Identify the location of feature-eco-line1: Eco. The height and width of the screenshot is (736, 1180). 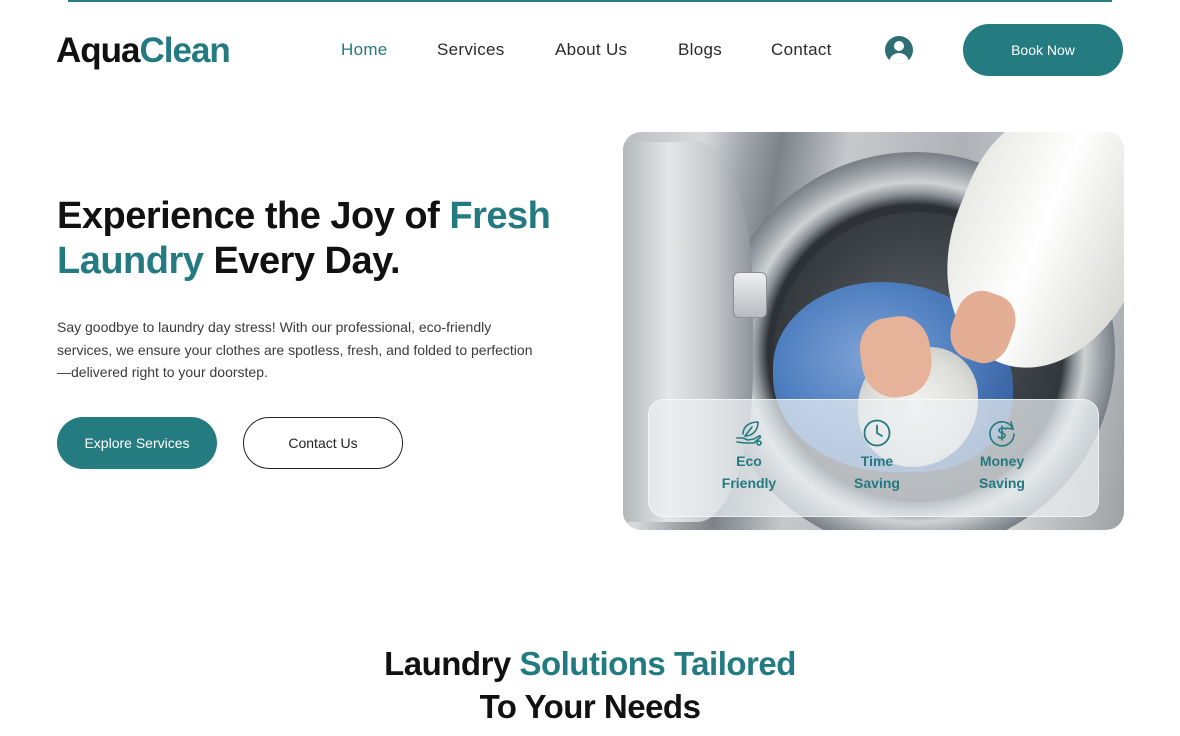
(749, 461).